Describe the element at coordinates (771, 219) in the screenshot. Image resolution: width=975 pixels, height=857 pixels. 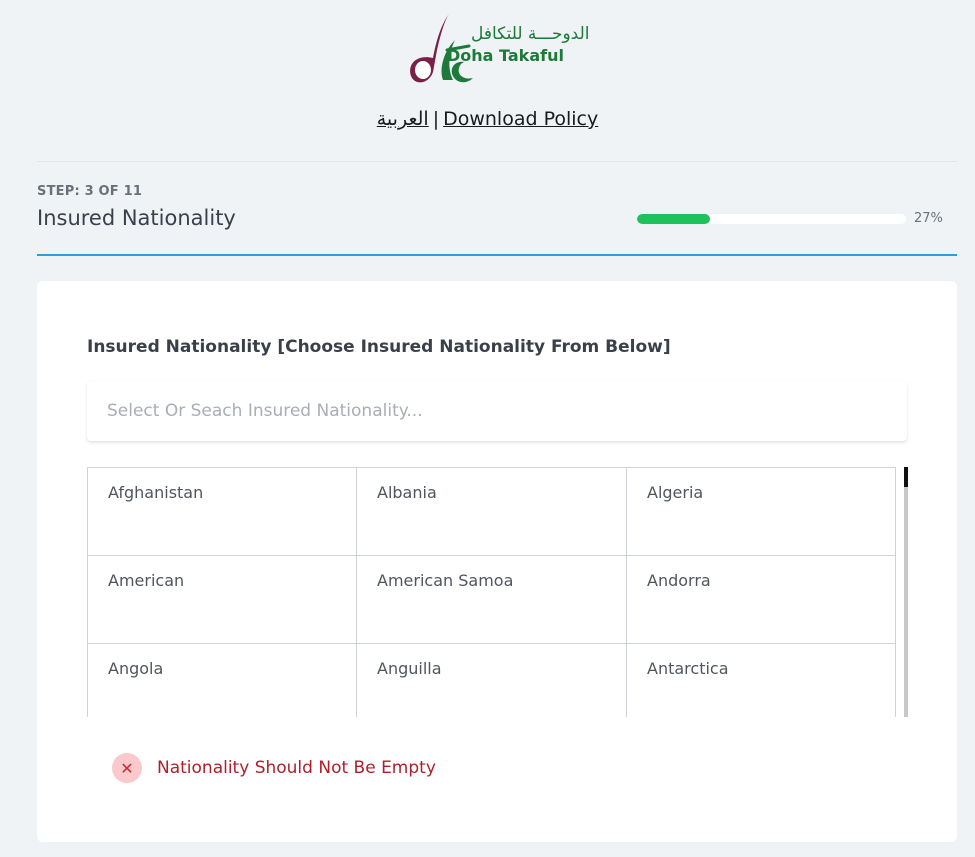
I see `progress-bar` at that location.